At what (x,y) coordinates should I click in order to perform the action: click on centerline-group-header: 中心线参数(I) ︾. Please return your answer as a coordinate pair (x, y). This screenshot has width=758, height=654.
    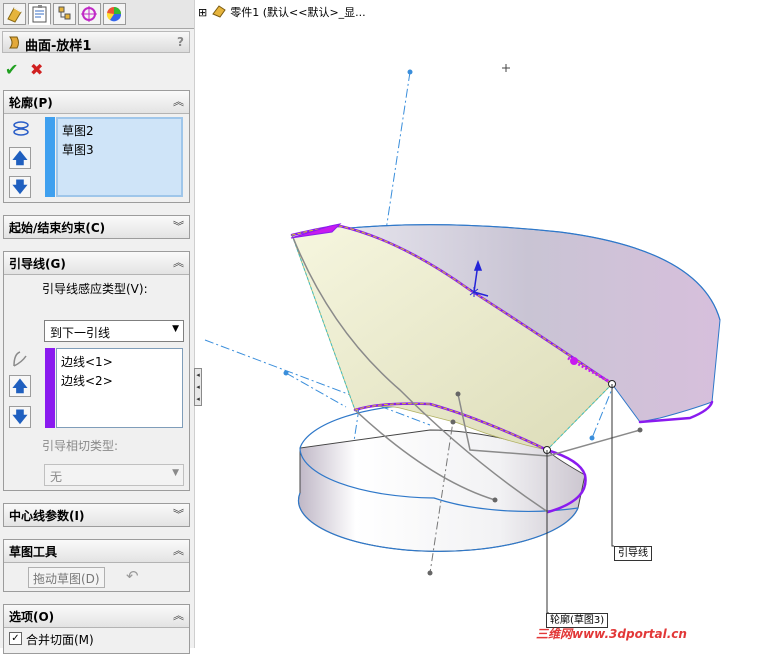
    Looking at the image, I should click on (96, 515).